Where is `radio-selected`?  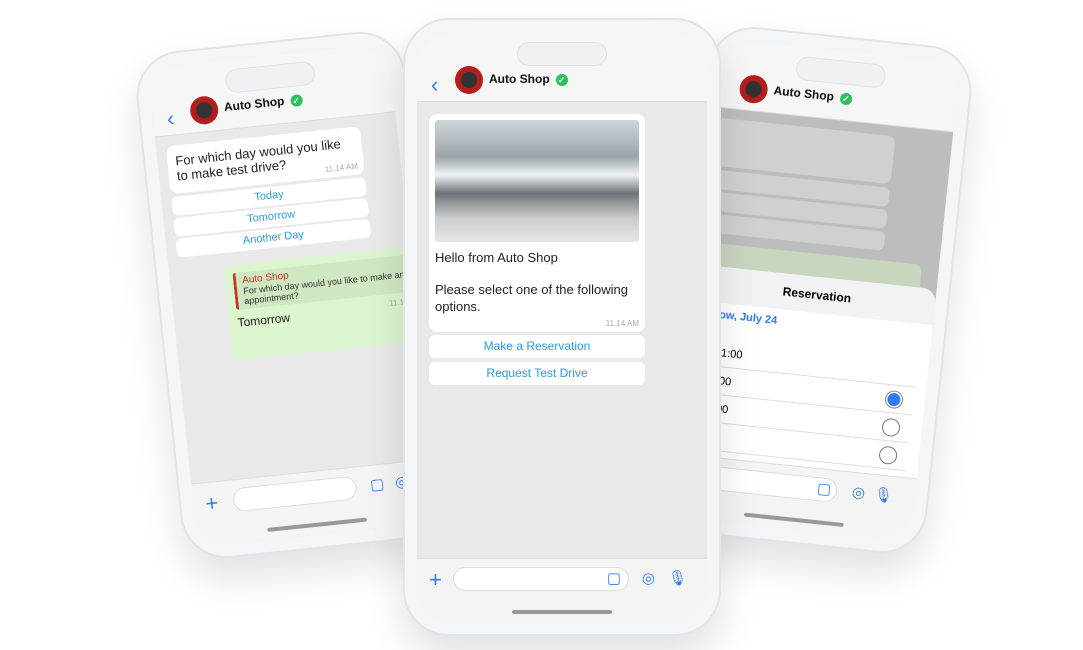 radio-selected is located at coordinates (894, 399).